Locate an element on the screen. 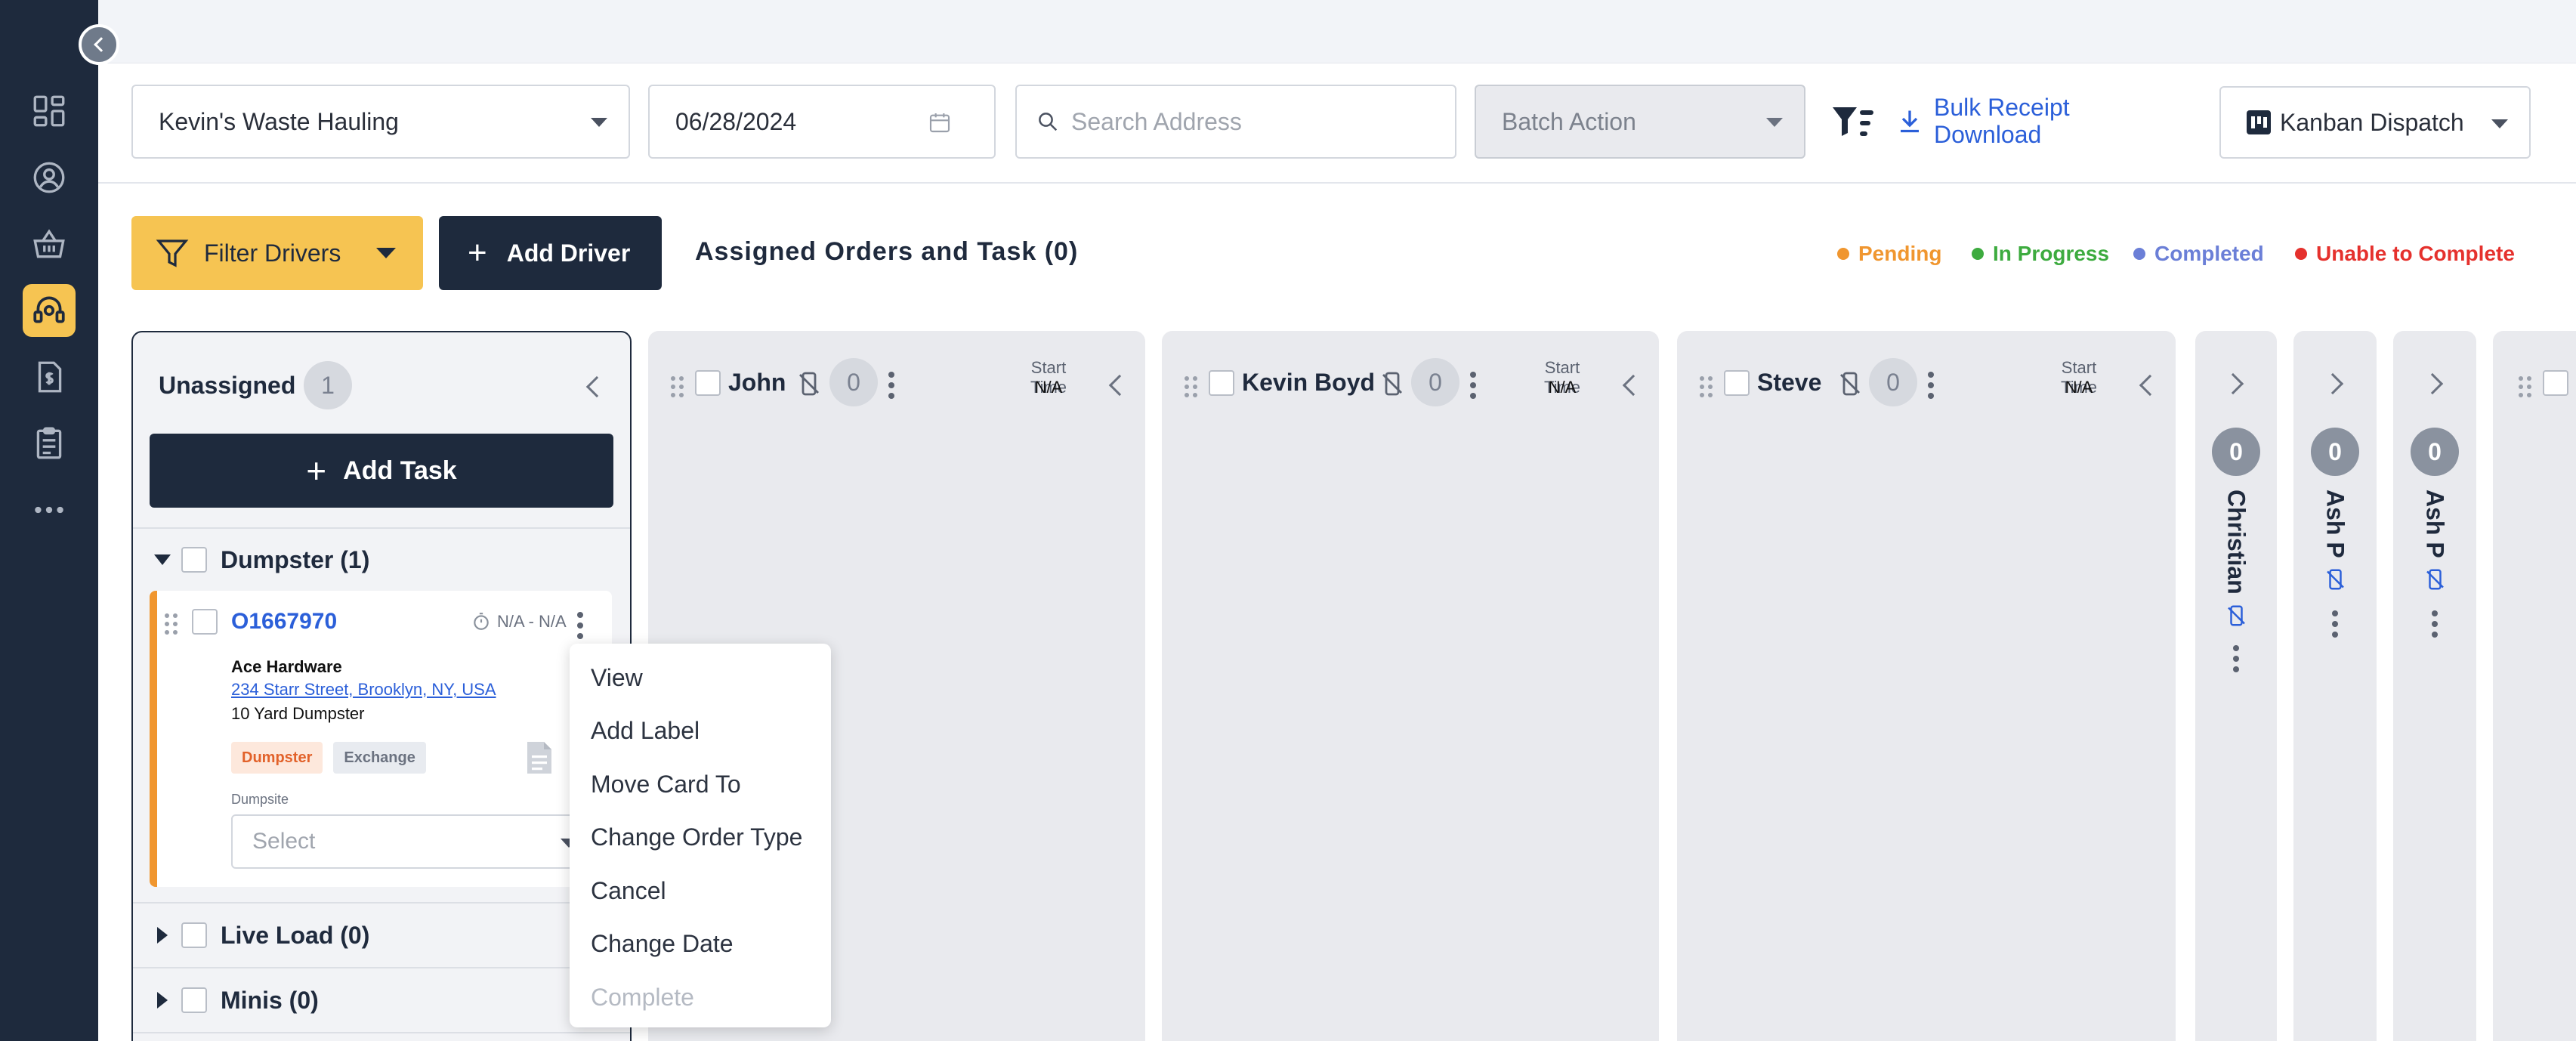  timer-icon is located at coordinates (481, 621).